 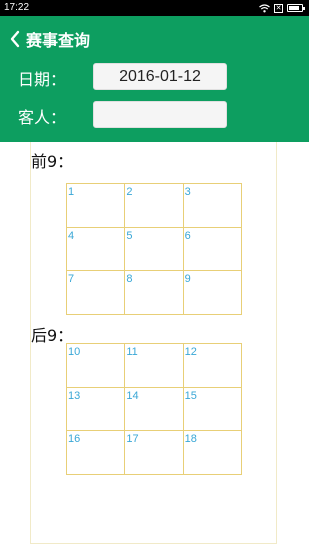 I want to click on hole-number: 14, so click(x=132, y=395).